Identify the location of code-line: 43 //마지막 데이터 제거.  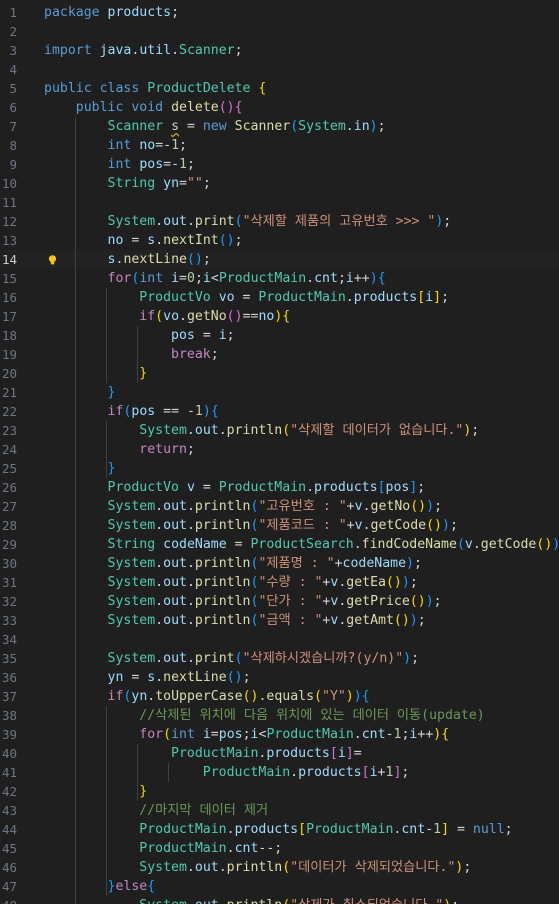
(279, 810).